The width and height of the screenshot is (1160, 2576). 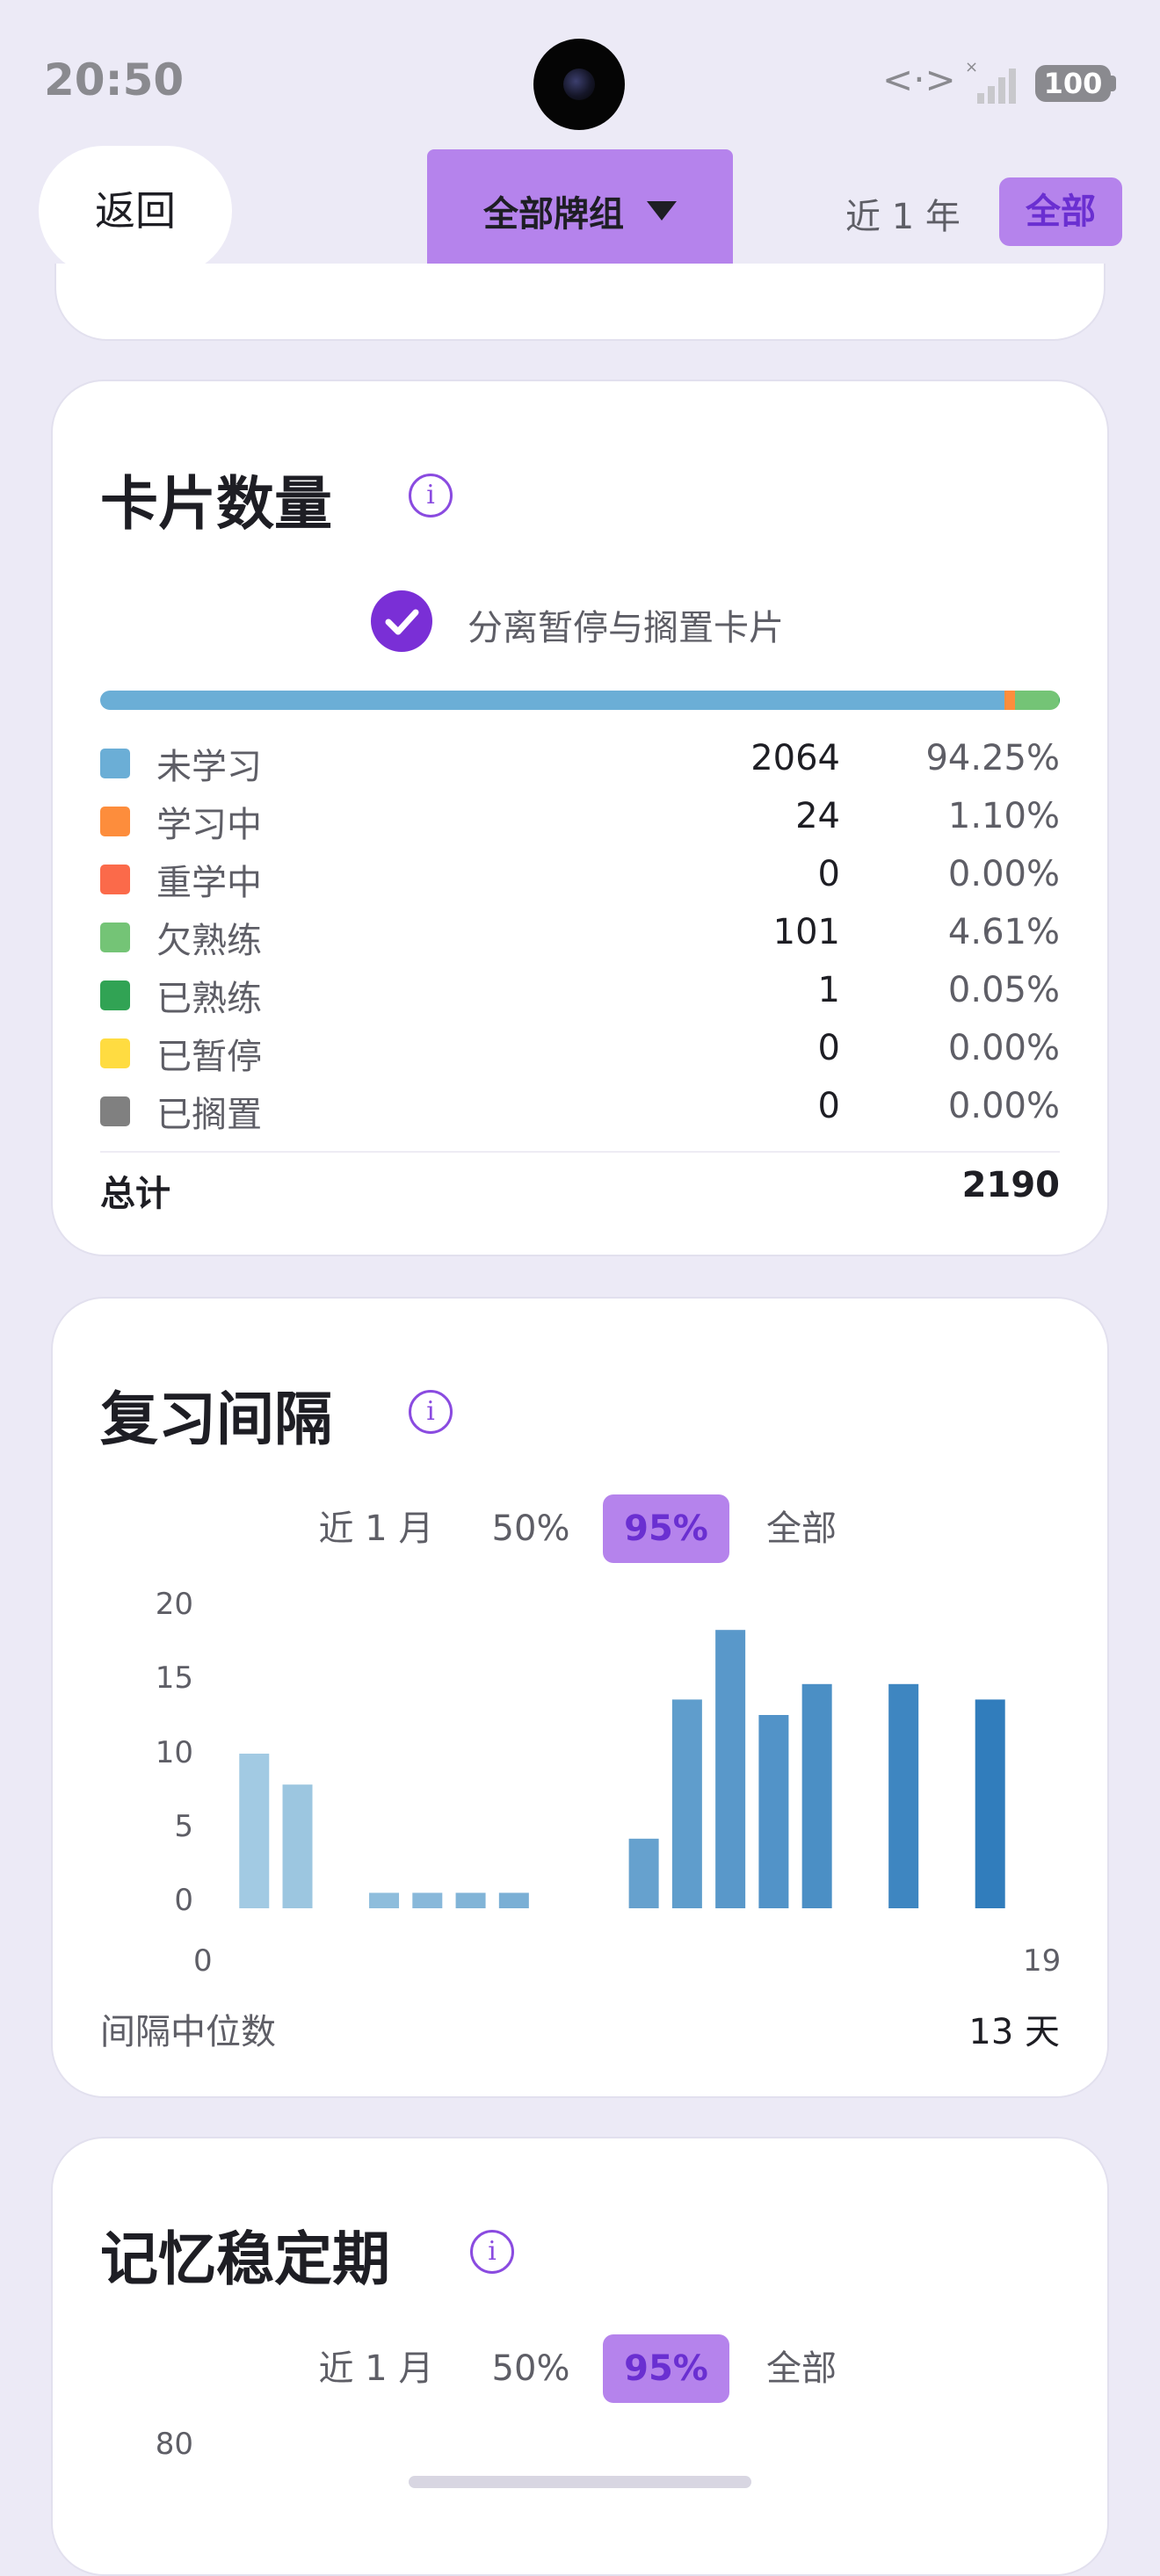 I want to click on legend-label: 欠熟练, so click(x=209, y=937).